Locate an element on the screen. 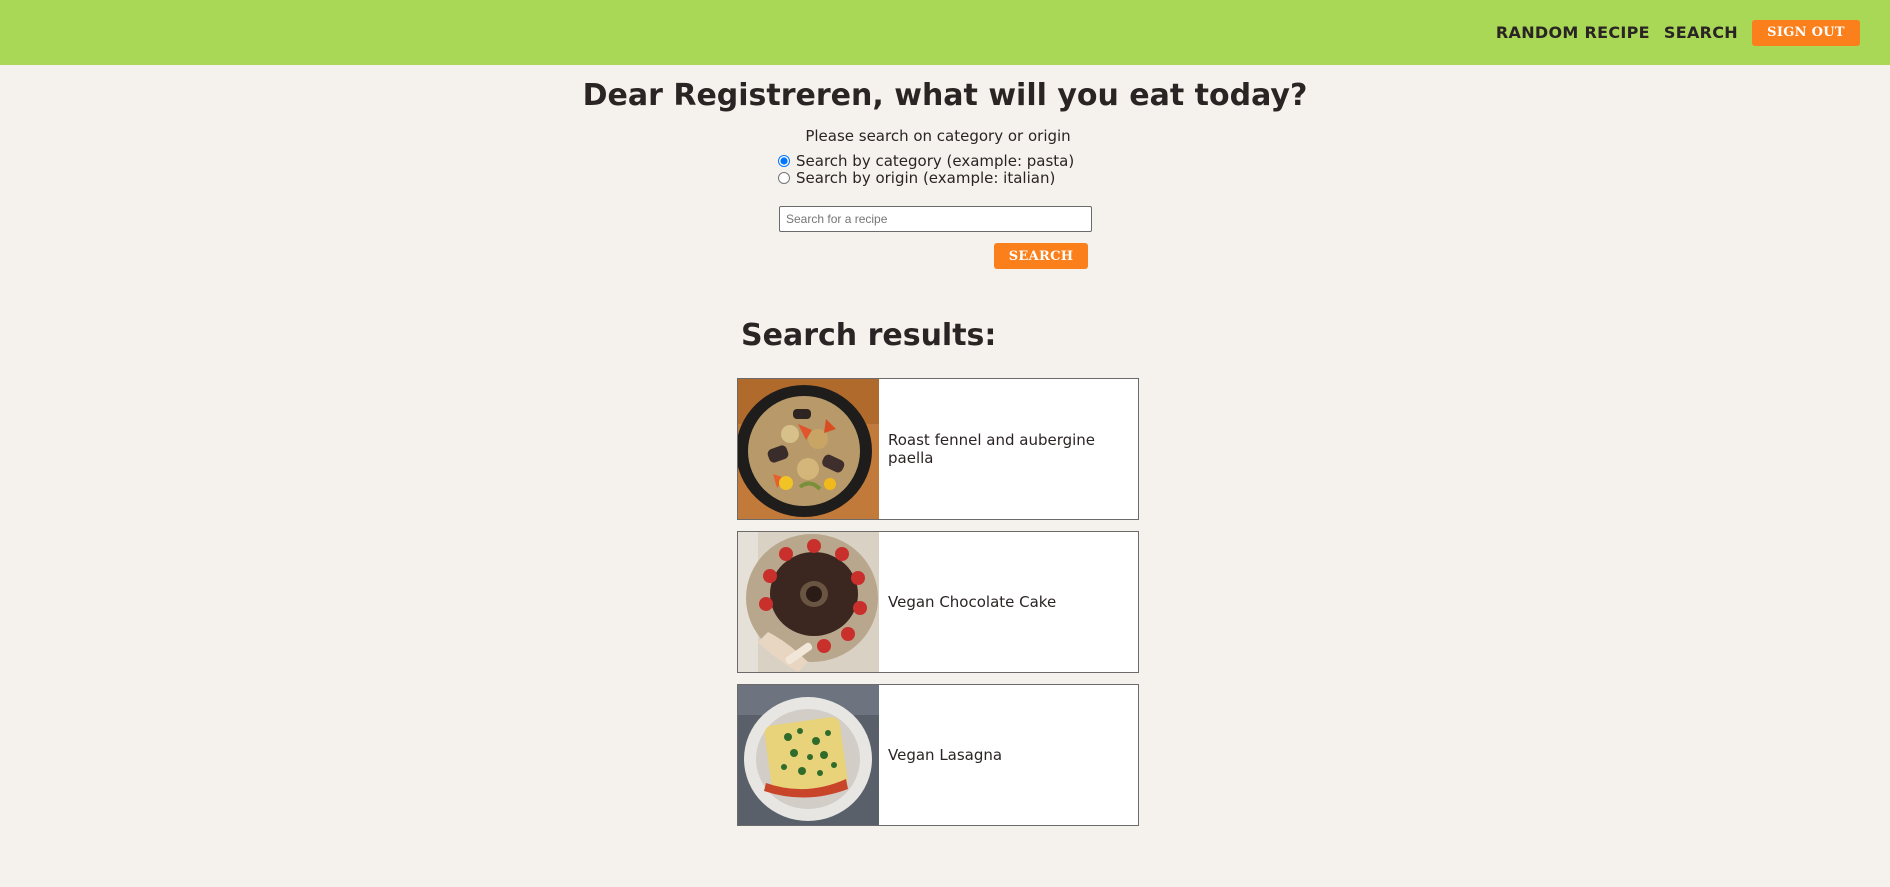 The image size is (1890, 887). category-radio is located at coordinates (784, 160).